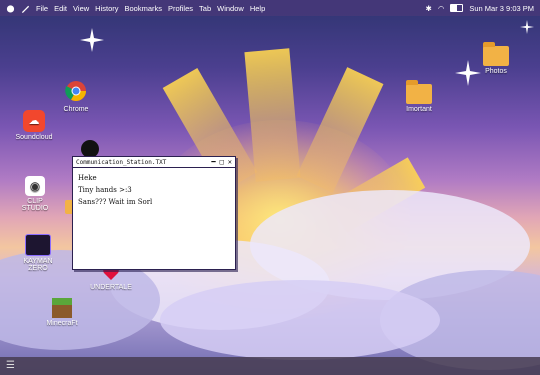 This screenshot has width=540, height=375. Describe the element at coordinates (106, 8) in the screenshot. I see `menu-history: History` at that location.